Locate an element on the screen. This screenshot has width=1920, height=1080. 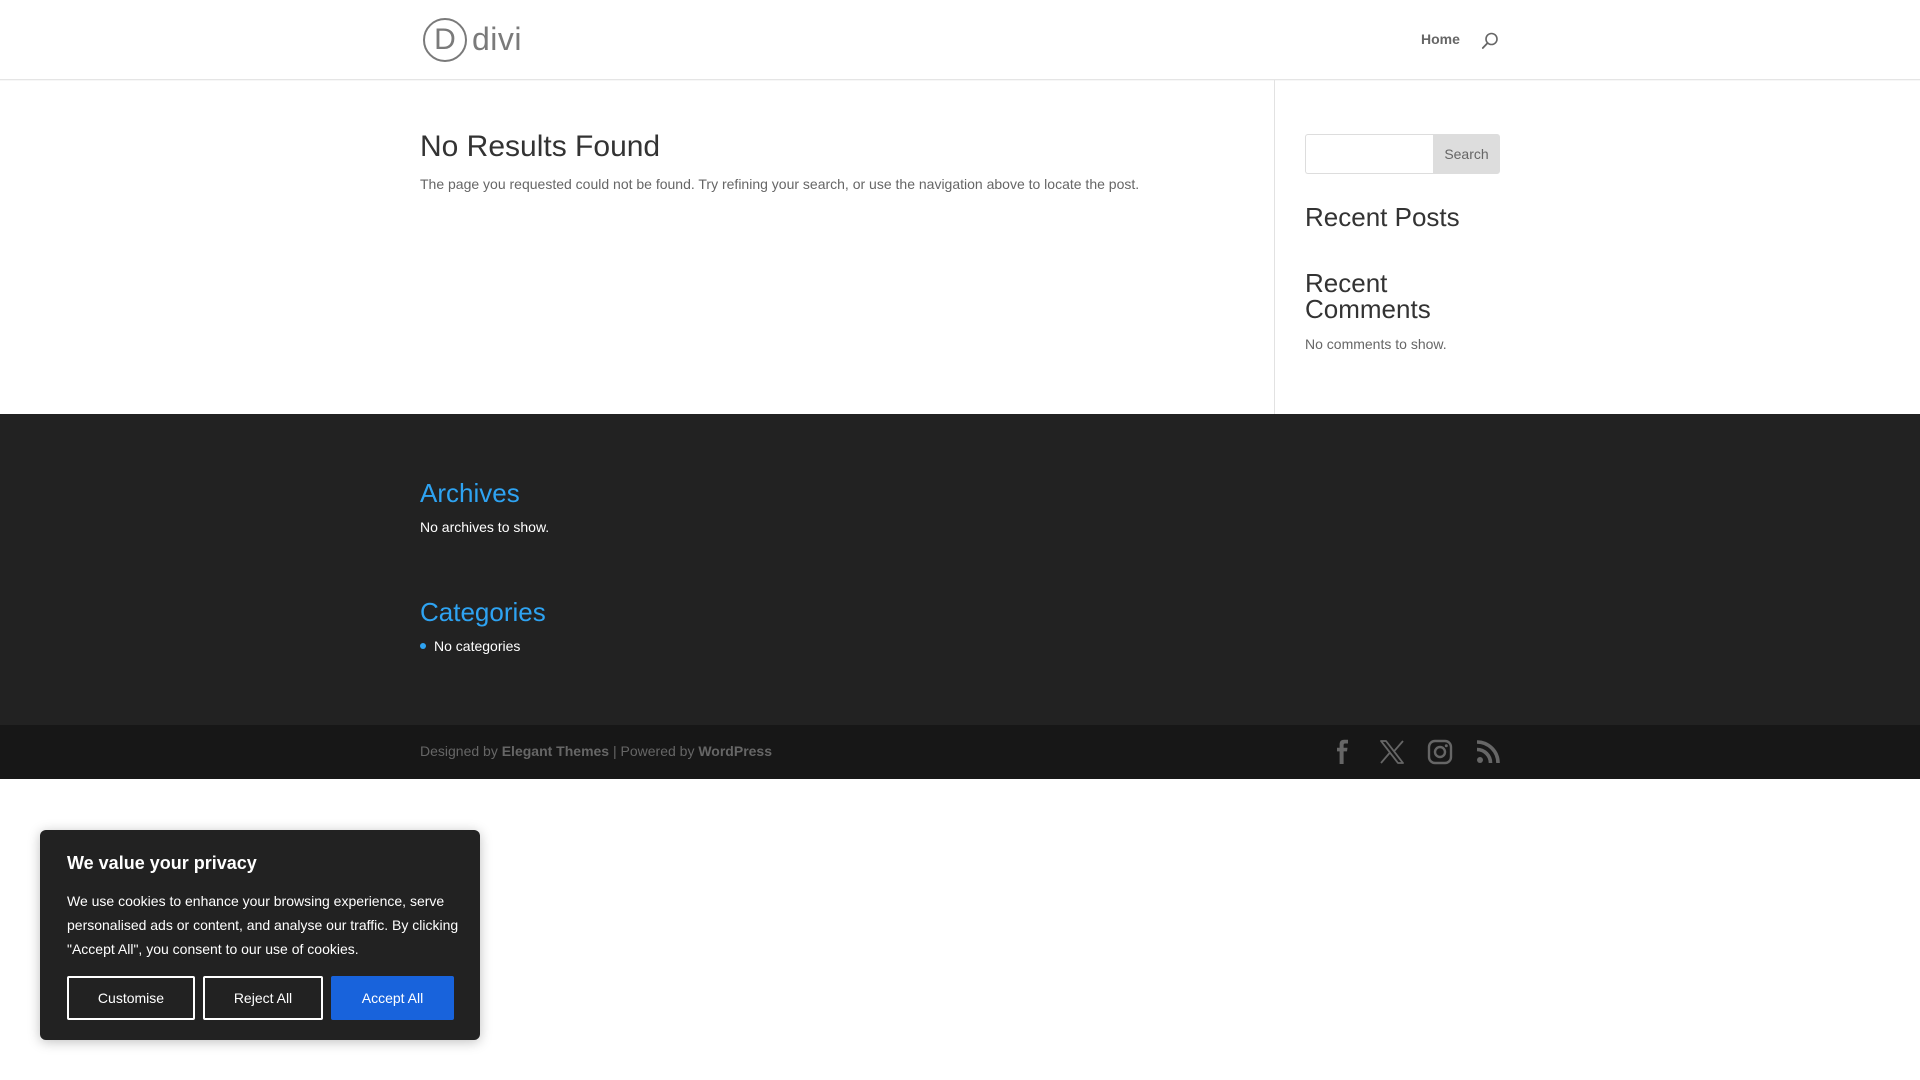
x-icon is located at coordinates (1392, 752).